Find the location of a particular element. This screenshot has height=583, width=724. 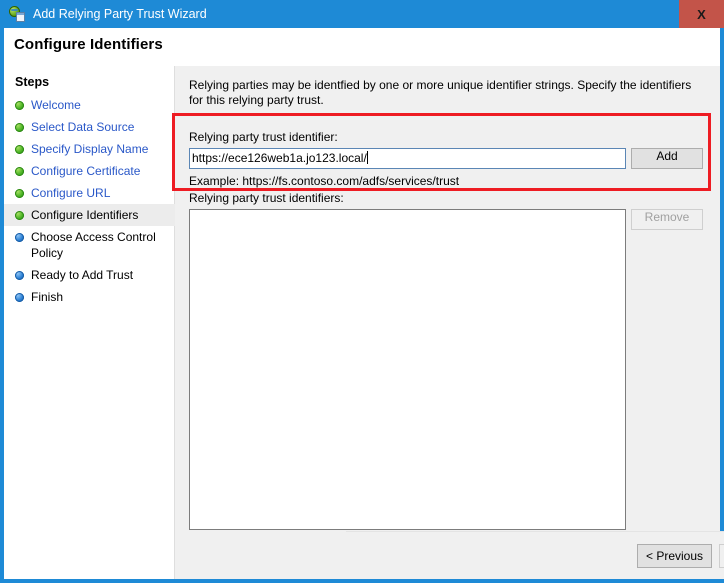

sidebar-item-configure-certificate: Configure Certificate is located at coordinates (89, 171).